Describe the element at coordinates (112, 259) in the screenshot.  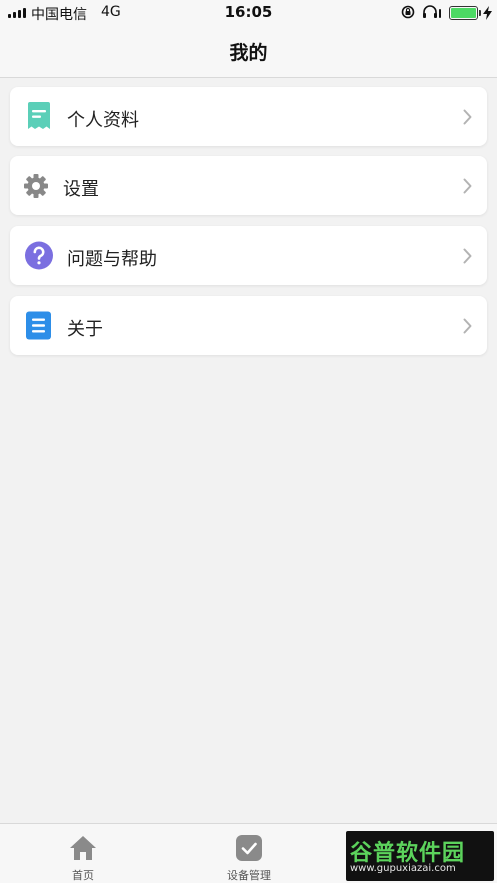
I see `menu-label-help: 问题与帮助` at that location.